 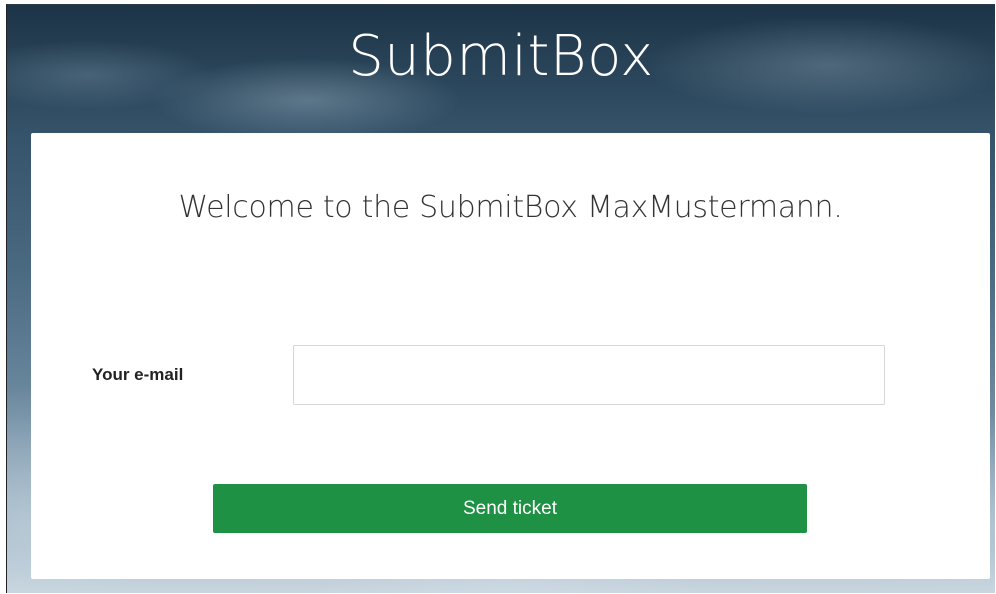 I want to click on email-input, so click(x=589, y=375).